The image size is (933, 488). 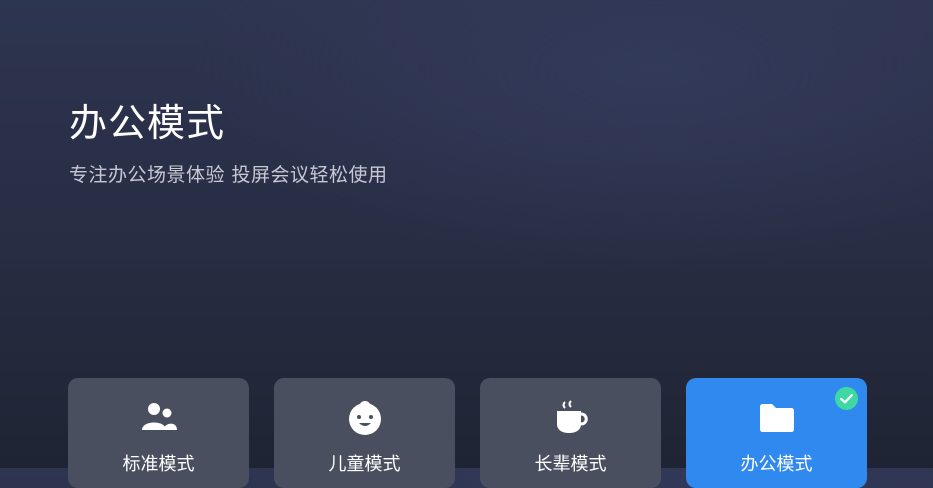 What do you see at coordinates (776, 464) in the screenshot?
I see `mode-card-label: 办公模式` at bounding box center [776, 464].